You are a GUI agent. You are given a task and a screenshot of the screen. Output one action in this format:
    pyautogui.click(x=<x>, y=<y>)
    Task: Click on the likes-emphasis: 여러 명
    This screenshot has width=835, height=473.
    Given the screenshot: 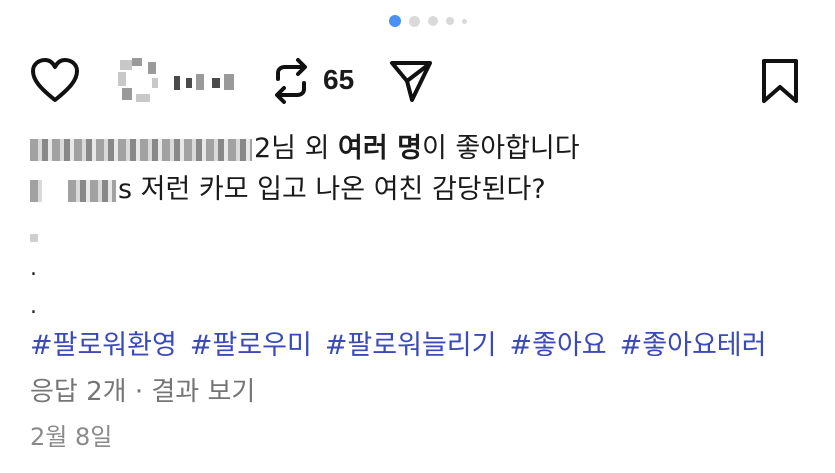 What is the action you would take?
    pyautogui.click(x=380, y=148)
    